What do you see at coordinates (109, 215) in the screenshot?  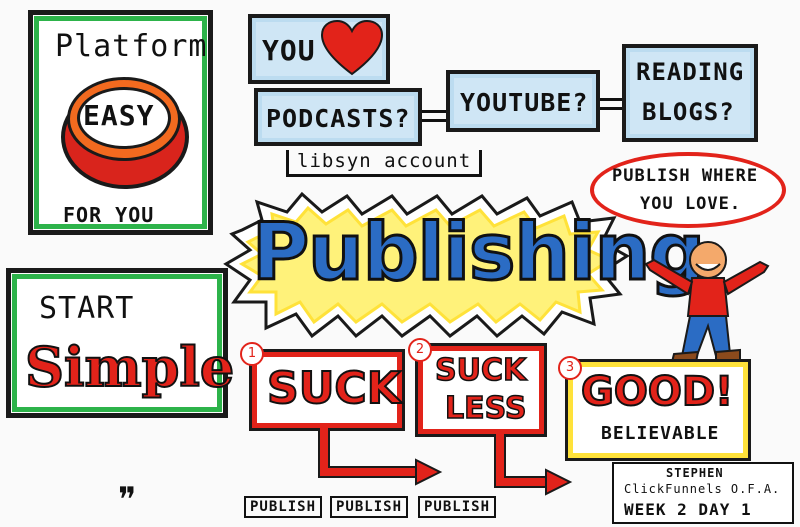 I see `for-you-label: FOR YOU` at bounding box center [109, 215].